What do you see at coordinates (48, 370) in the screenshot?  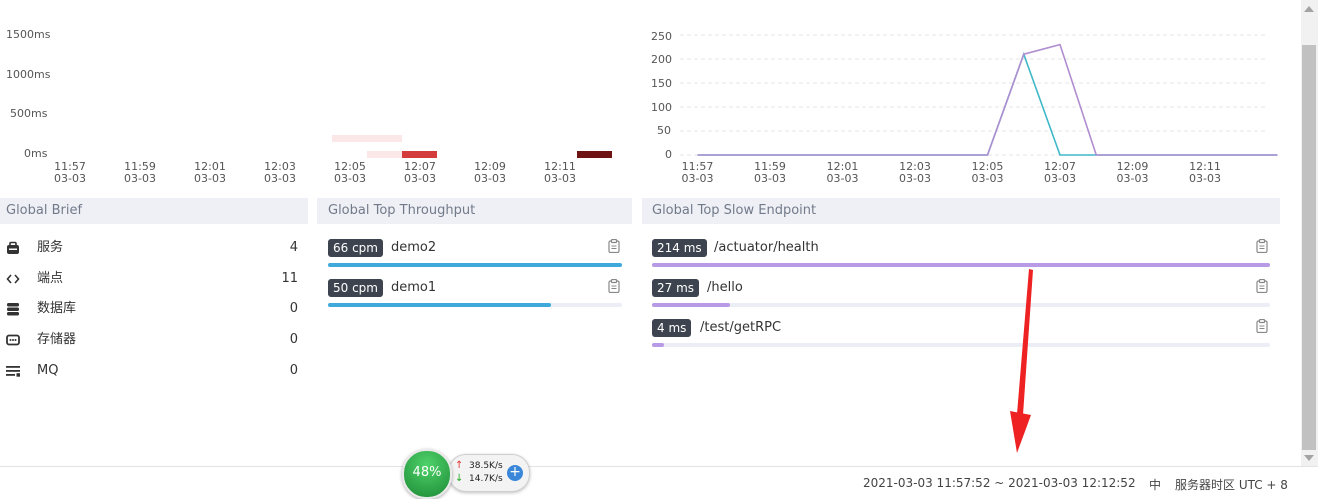 I see `brief-label: MQ` at bounding box center [48, 370].